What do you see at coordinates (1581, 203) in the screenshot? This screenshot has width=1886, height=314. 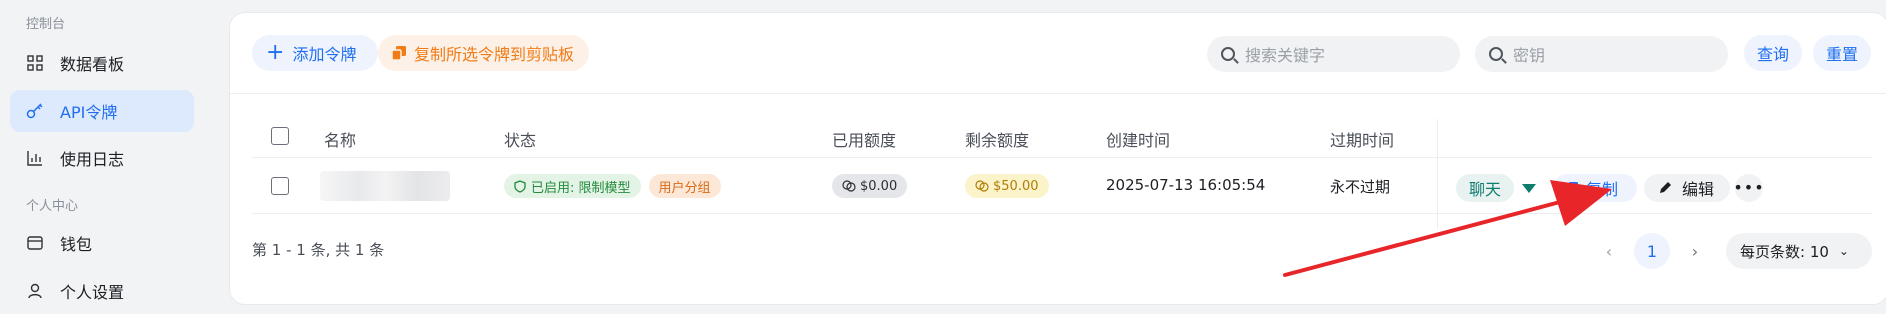 I see `arrow-head` at bounding box center [1581, 203].